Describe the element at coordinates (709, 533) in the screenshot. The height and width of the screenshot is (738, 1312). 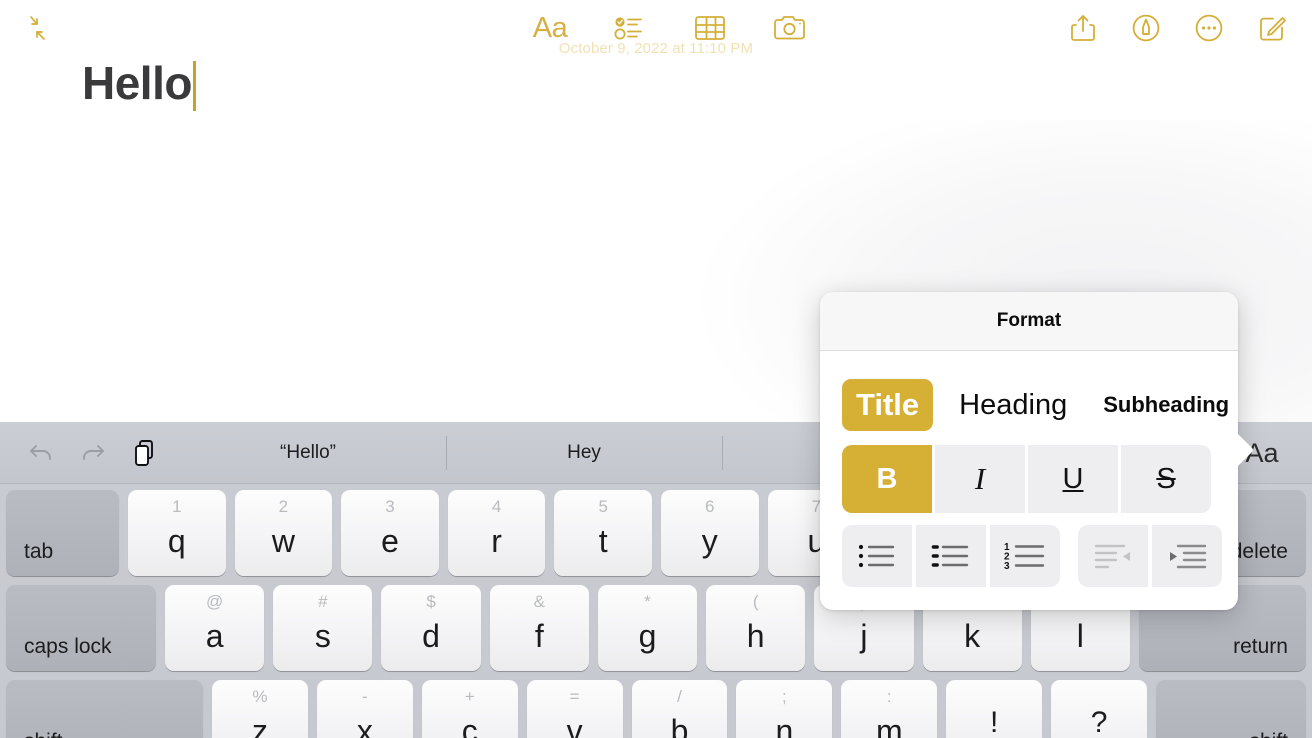
I see `key-y: 6y` at that location.